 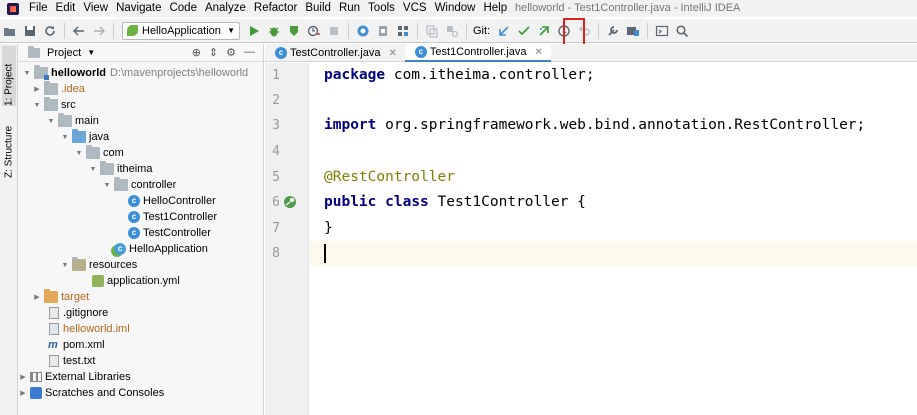 I want to click on git-update-icon, so click(x=504, y=31).